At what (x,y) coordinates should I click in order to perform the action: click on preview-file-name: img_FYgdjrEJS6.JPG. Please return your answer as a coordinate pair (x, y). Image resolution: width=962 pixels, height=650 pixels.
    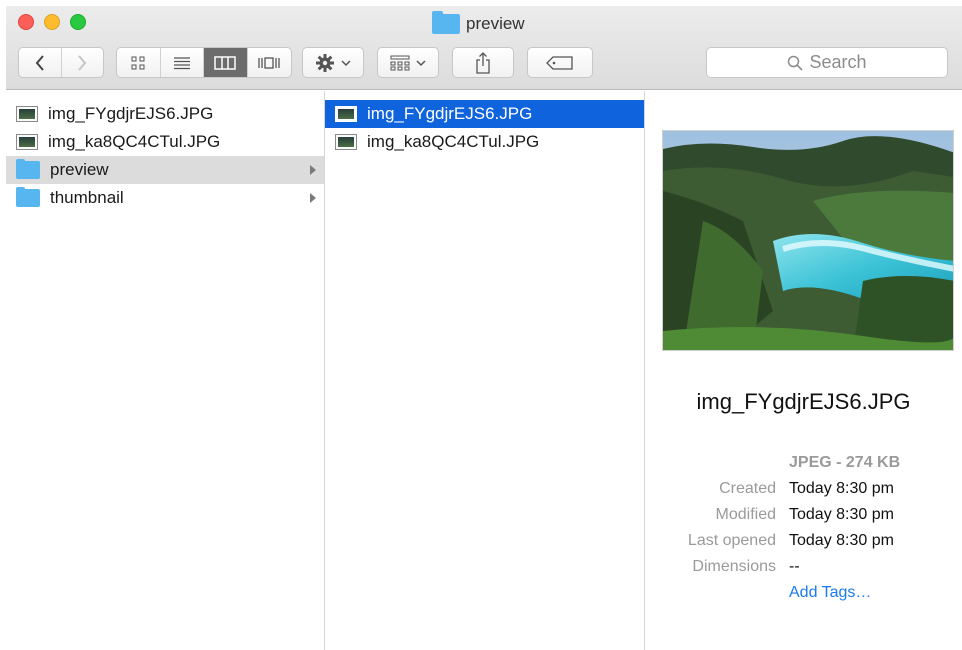
    Looking at the image, I should click on (803, 401).